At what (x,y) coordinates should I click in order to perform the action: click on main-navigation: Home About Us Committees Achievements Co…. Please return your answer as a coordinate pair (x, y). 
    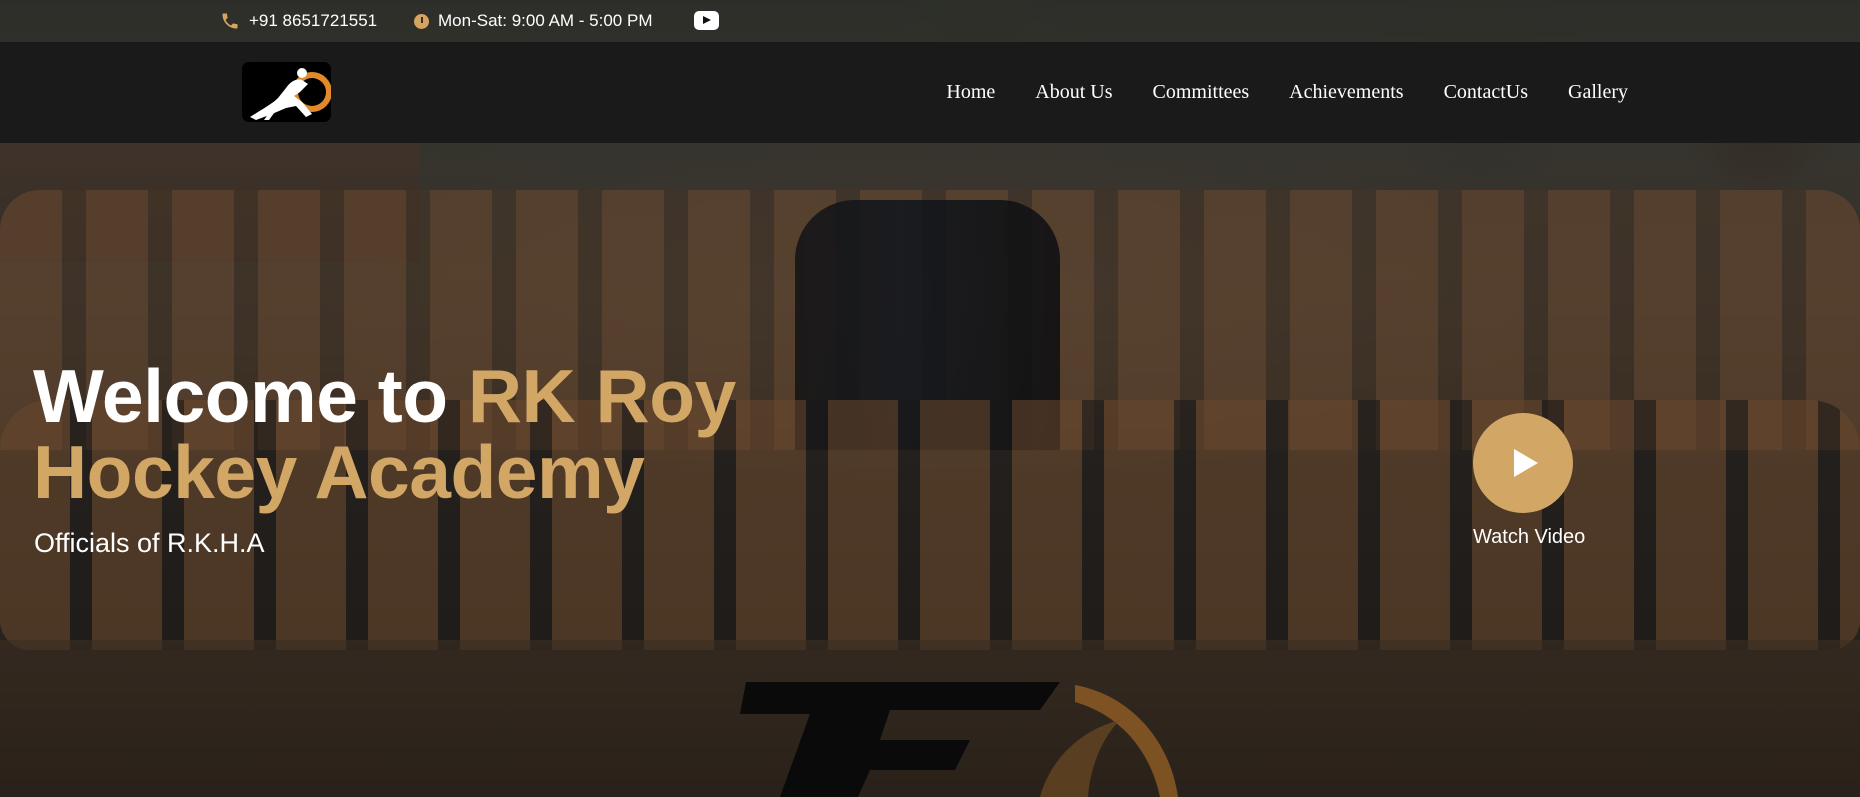
    Looking at the image, I should click on (1287, 92).